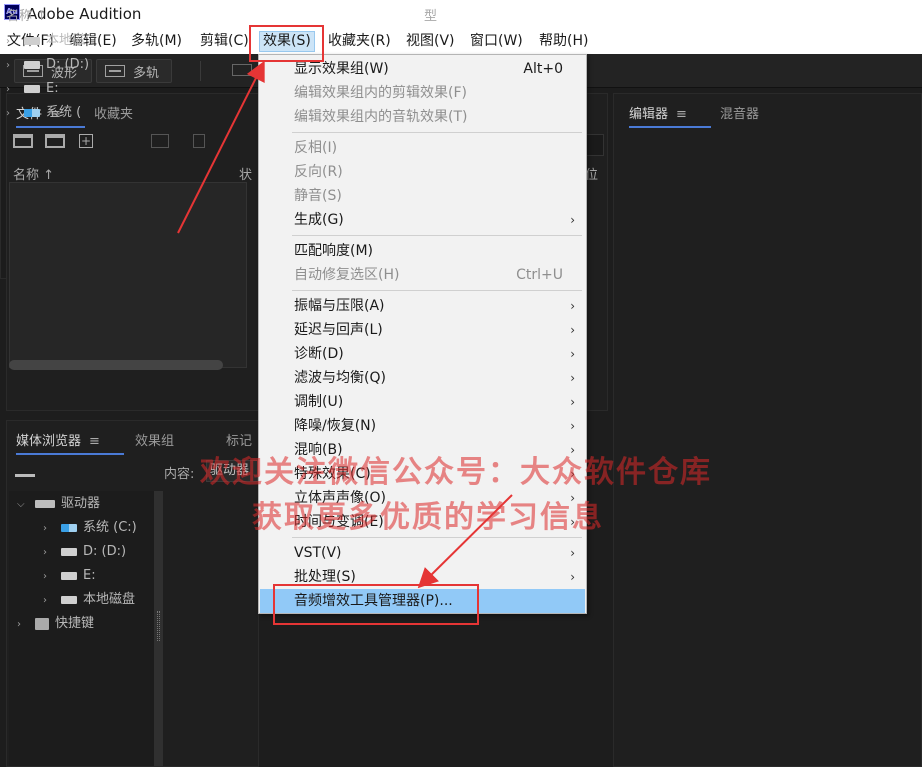 This screenshot has width=922, height=767. Describe the element at coordinates (341, 69) in the screenshot. I see `menu-label: 显示效果组(W)` at that location.